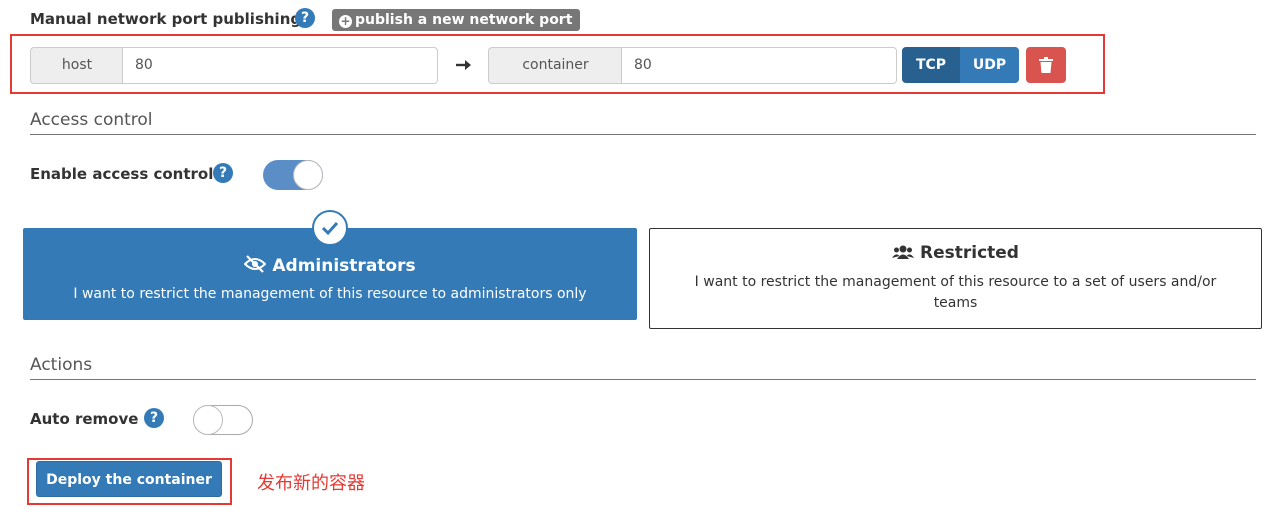  Describe the element at coordinates (955, 303) in the screenshot. I see `restricted-description-line2: teams` at that location.